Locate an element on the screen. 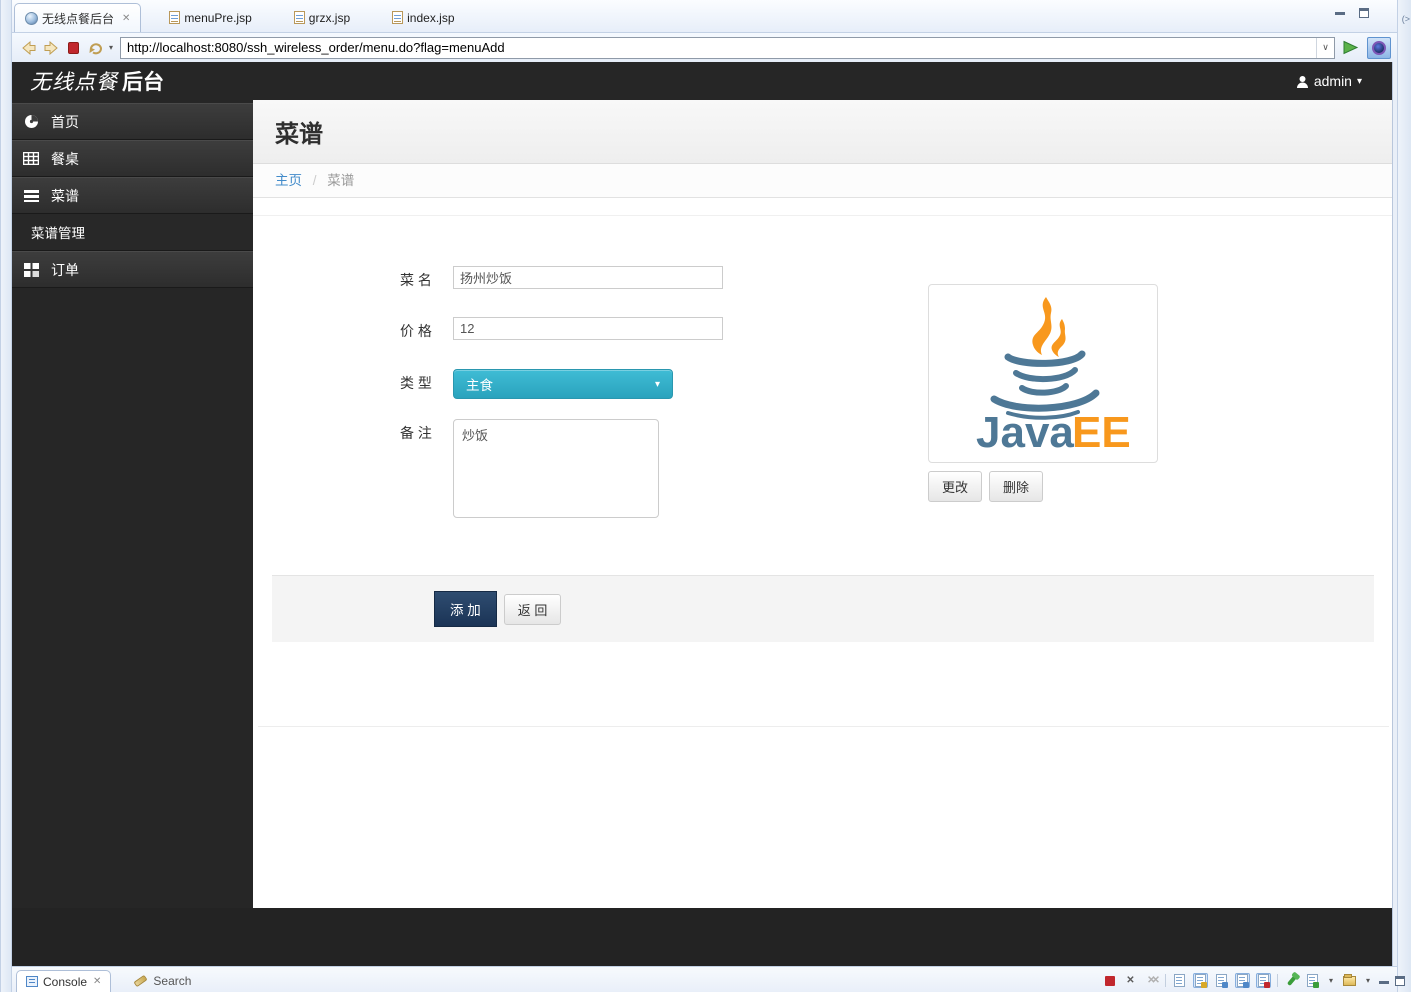 The image size is (1411, 992). browser-icon is located at coordinates (1379, 47).